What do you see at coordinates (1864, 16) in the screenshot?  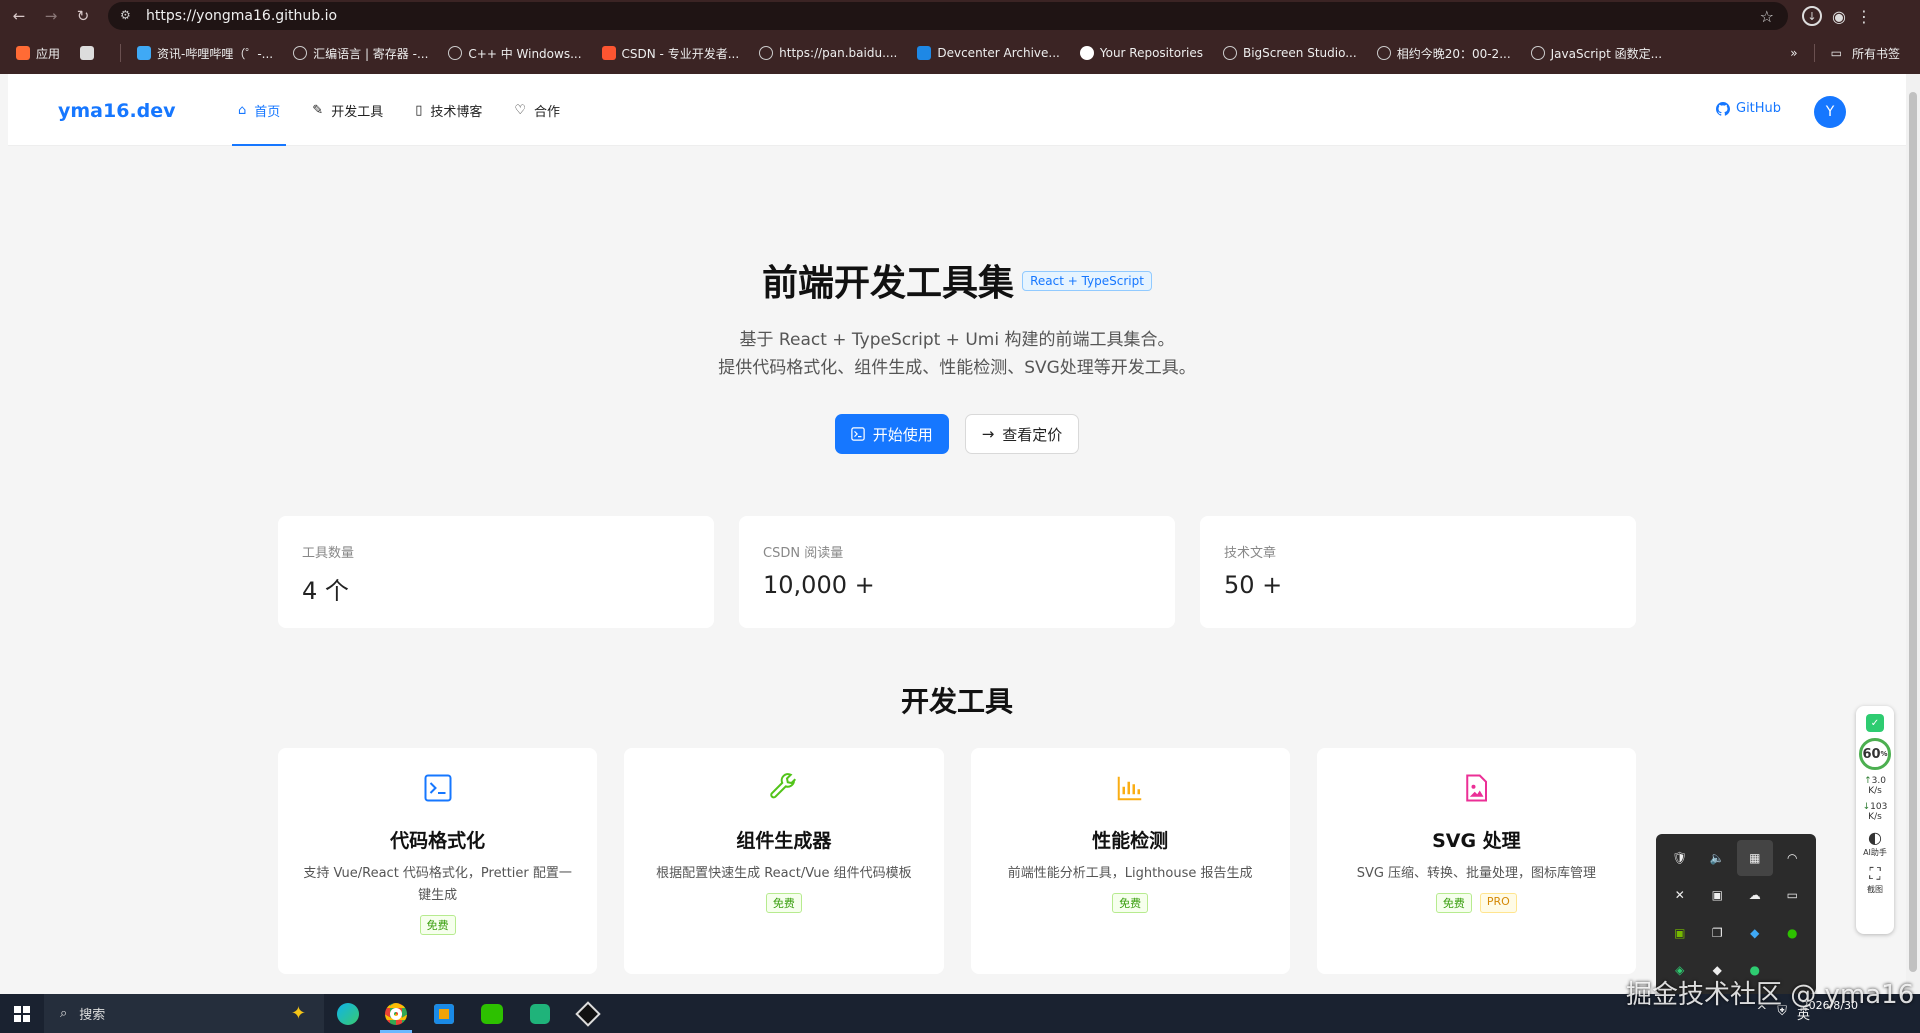 I see `menu-dots-icon: ⋮` at bounding box center [1864, 16].